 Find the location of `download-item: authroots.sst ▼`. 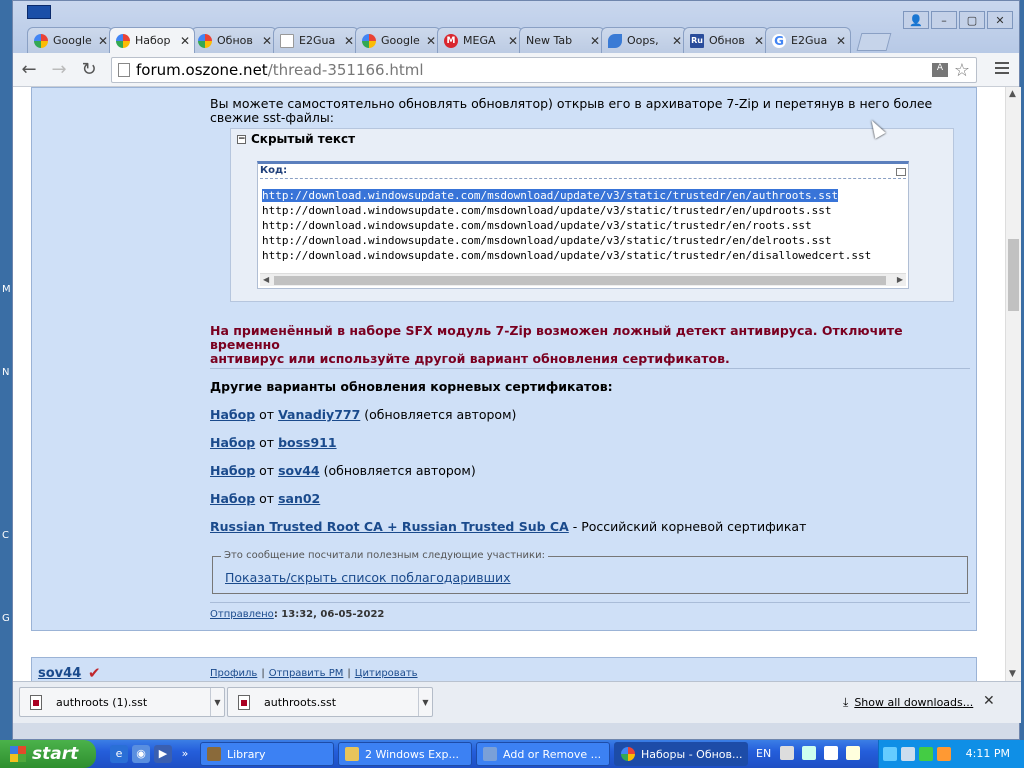

download-item: authroots.sst ▼ is located at coordinates (330, 702).